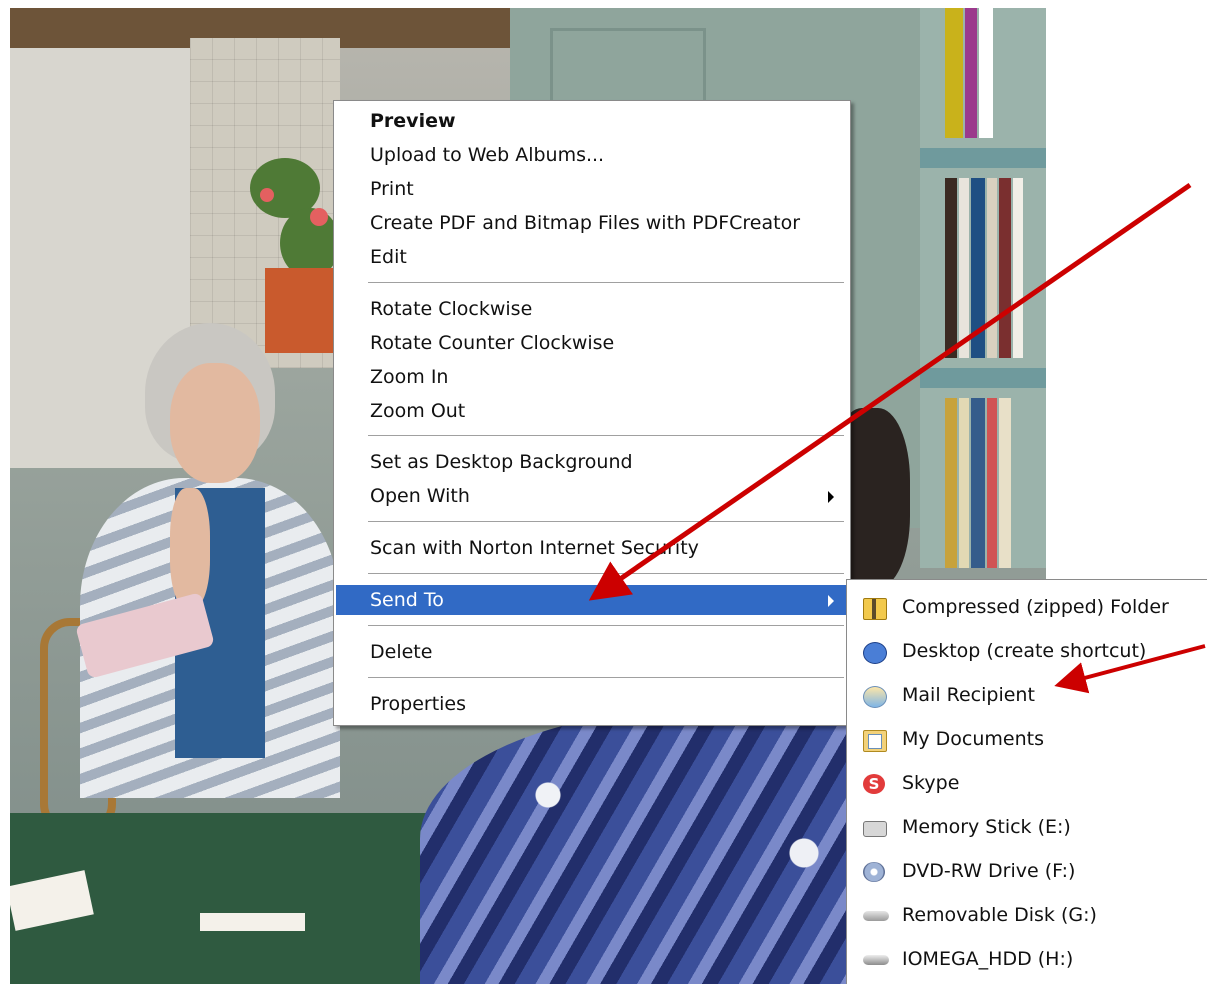  What do you see at coordinates (876, 916) in the screenshot?
I see `removable-disk-icon` at bounding box center [876, 916].